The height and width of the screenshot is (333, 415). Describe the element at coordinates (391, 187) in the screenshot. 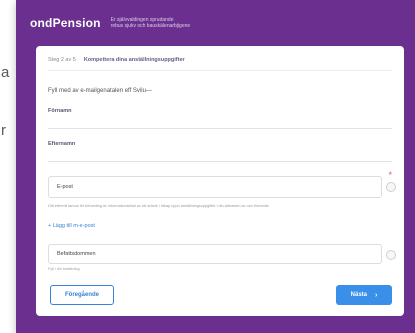

I see `email-remove-icon` at that location.